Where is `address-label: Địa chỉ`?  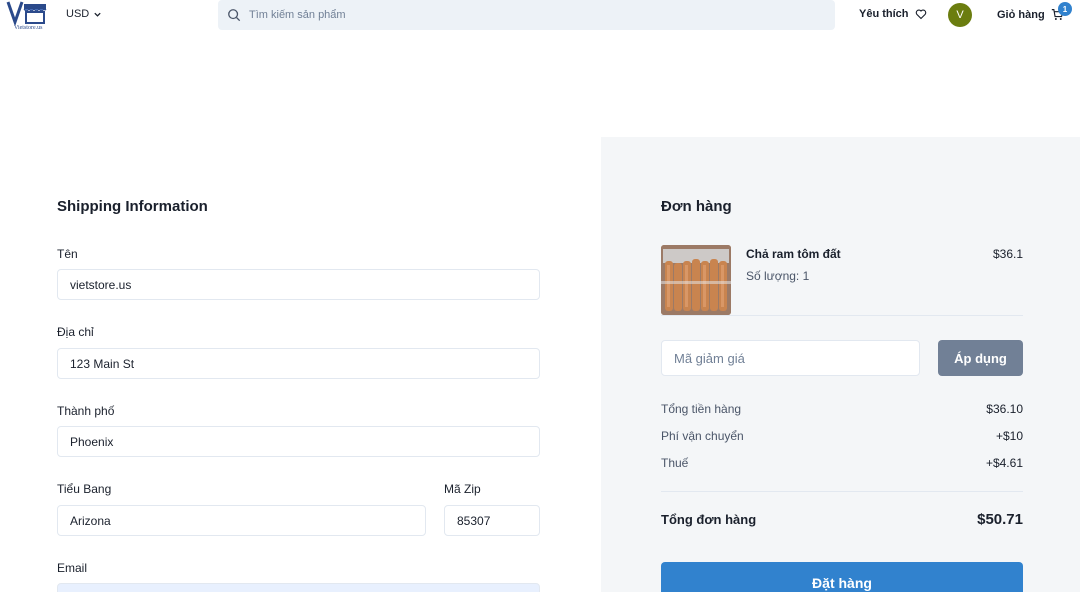 address-label: Địa chỉ is located at coordinates (75, 332).